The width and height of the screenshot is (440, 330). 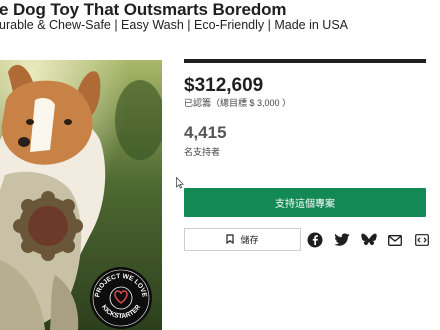 I want to click on save-button: 儲存, so click(x=242, y=239).